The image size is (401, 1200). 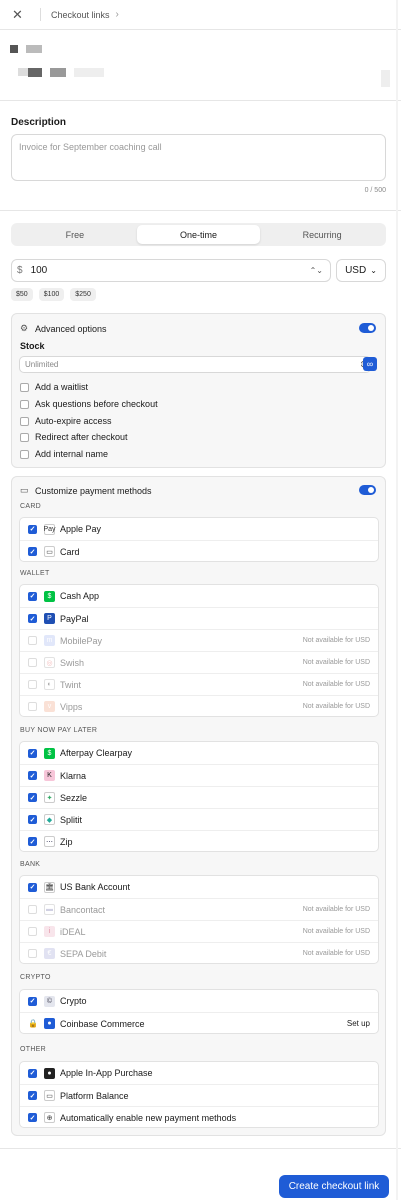 I want to click on option-label: Add internal name, so click(x=72, y=454).